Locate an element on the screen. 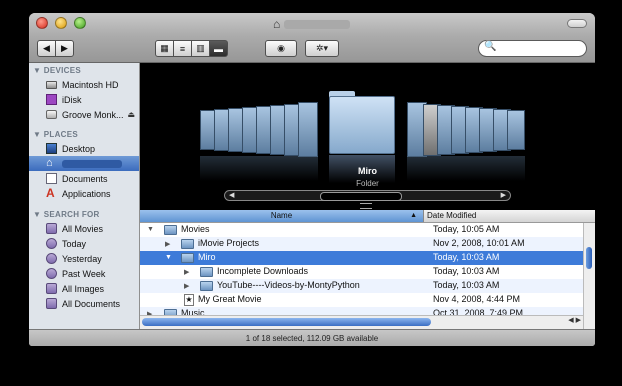 The width and height of the screenshot is (622, 386). cover-flow-icon: ▬ is located at coordinates (218, 48).